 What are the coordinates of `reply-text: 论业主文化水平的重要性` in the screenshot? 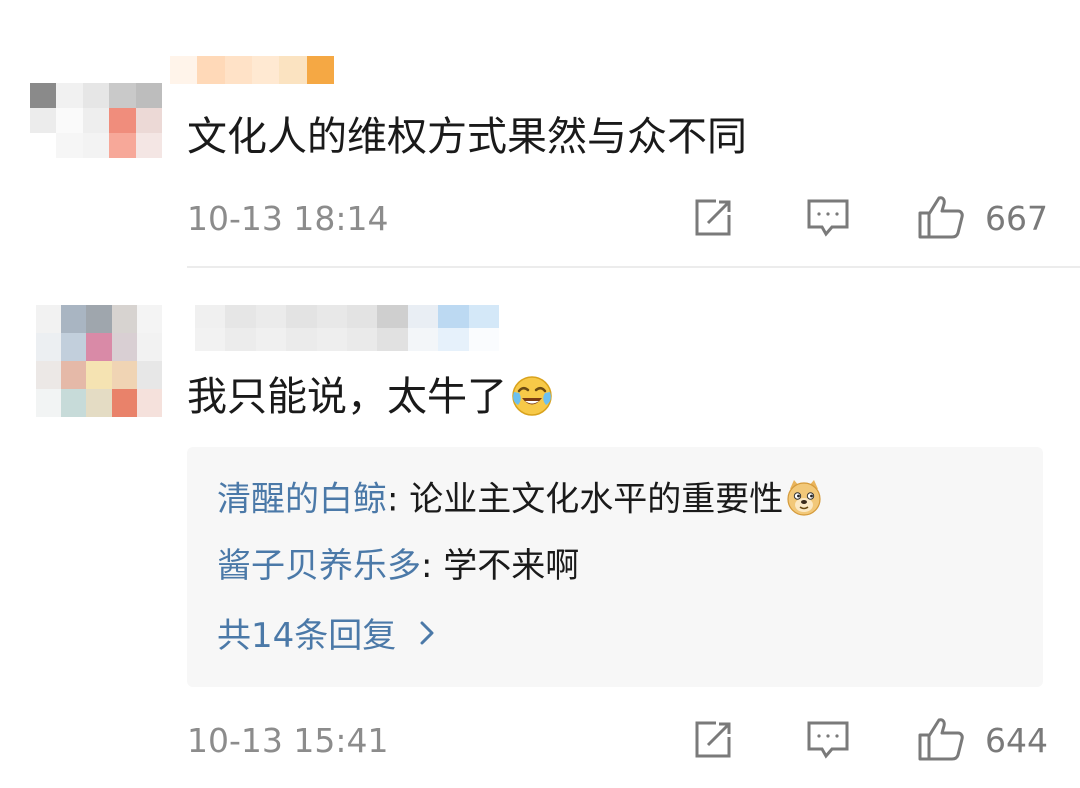 It's located at (596, 499).